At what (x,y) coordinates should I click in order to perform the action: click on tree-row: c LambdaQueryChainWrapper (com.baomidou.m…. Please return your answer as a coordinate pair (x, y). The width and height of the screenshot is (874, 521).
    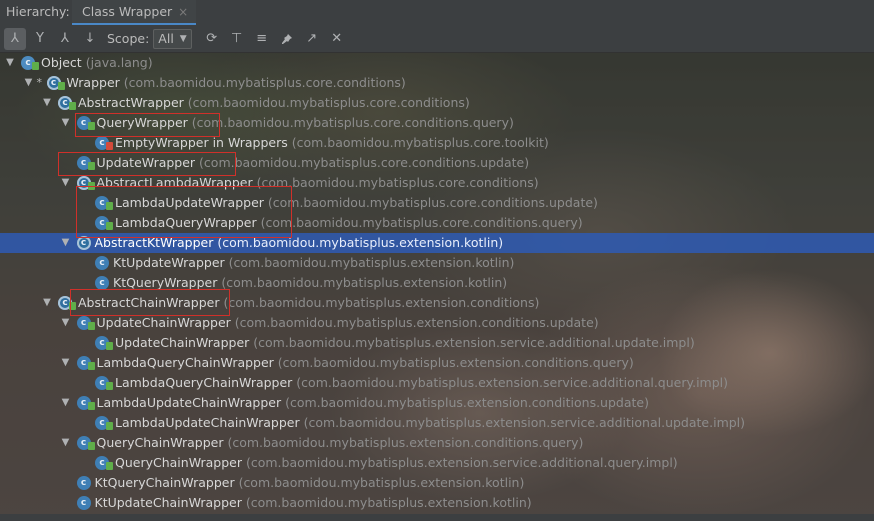
    Looking at the image, I should click on (437, 383).